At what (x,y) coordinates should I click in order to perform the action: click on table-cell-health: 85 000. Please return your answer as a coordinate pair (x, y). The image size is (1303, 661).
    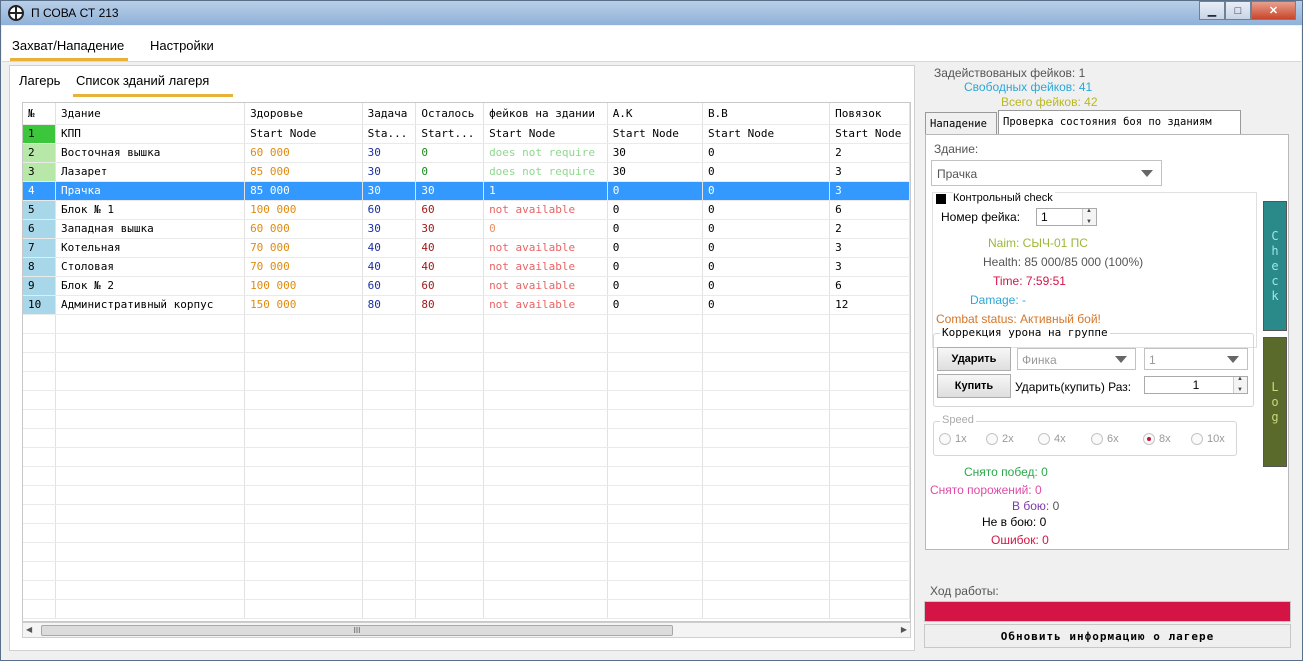
    Looking at the image, I should click on (303, 172).